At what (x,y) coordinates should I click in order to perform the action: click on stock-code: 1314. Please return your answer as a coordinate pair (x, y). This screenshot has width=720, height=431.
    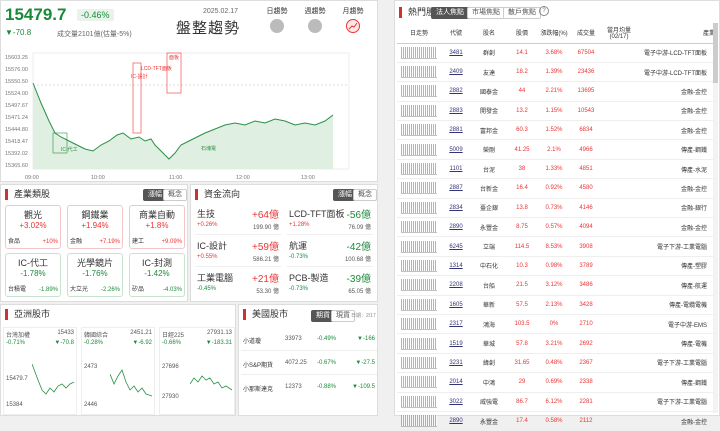
    Looking at the image, I should click on (456, 265).